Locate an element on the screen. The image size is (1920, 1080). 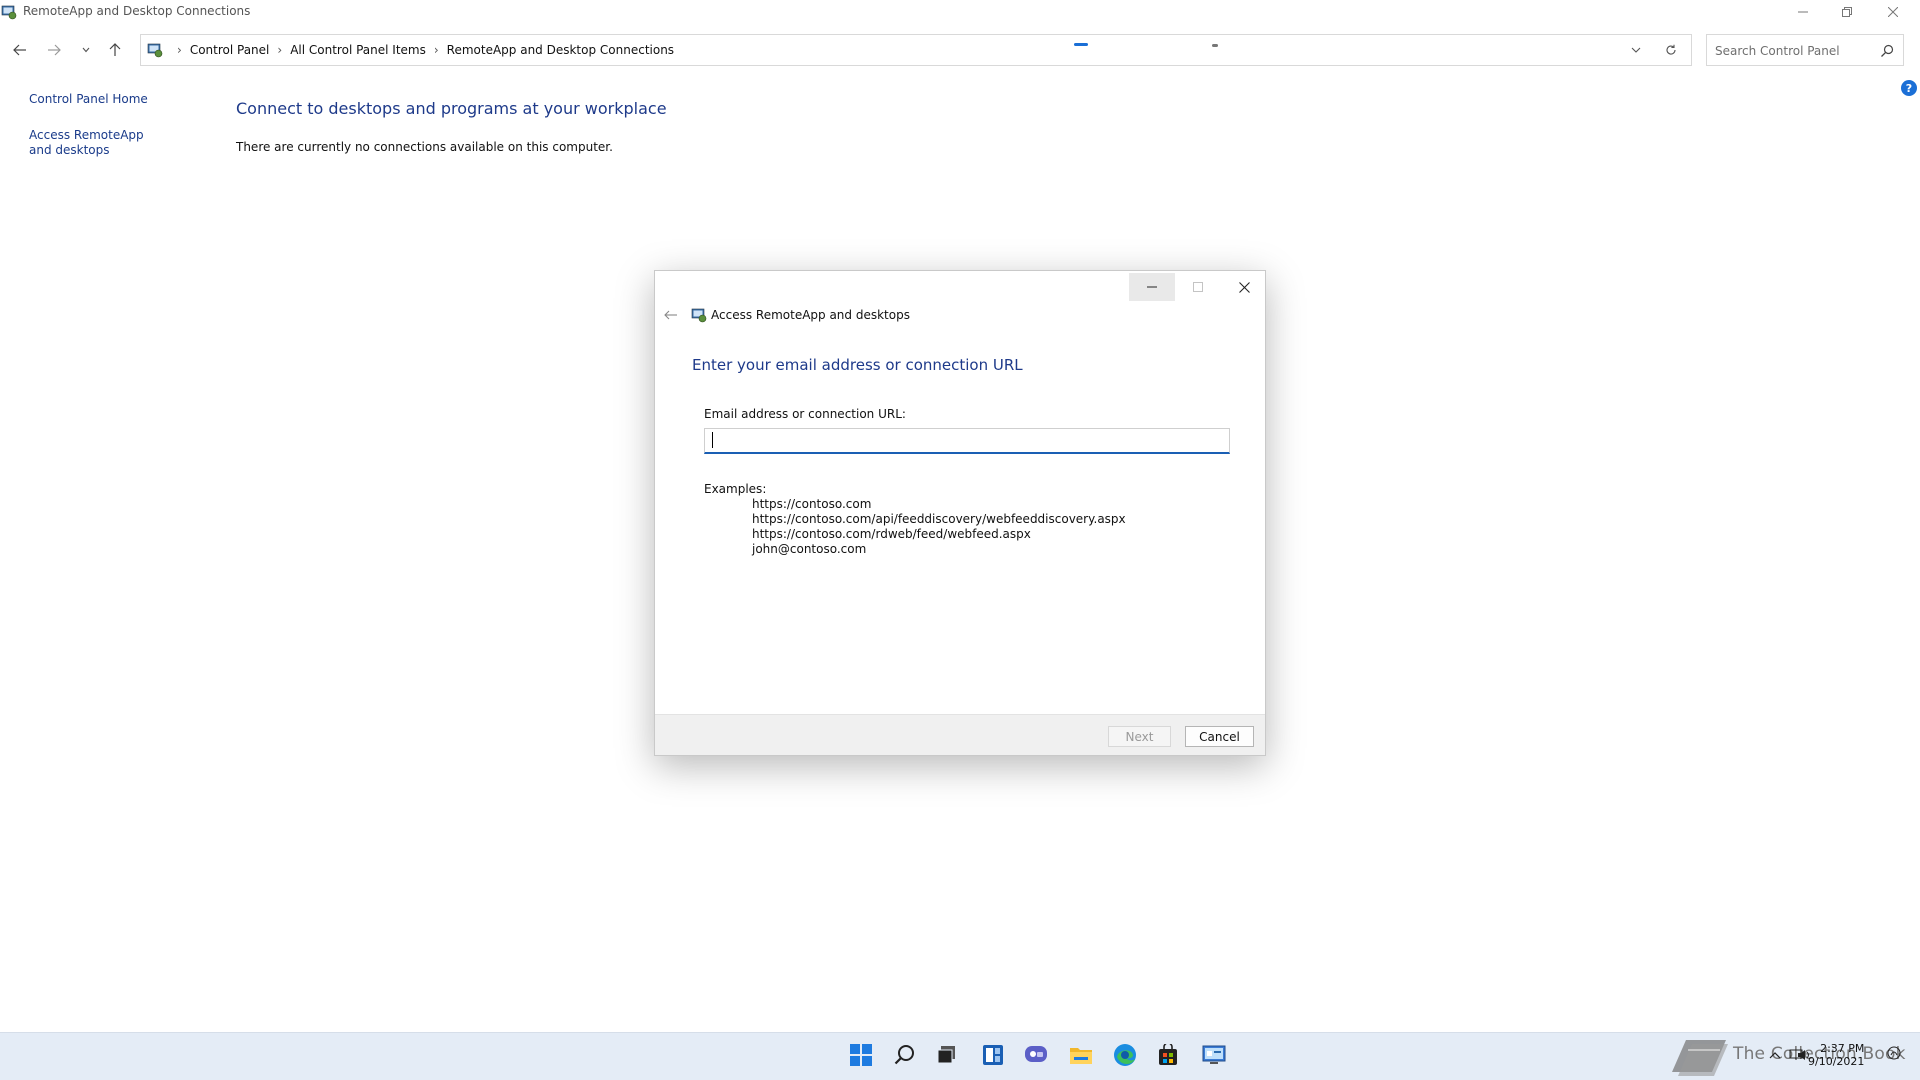
text-caret is located at coordinates (712, 440).